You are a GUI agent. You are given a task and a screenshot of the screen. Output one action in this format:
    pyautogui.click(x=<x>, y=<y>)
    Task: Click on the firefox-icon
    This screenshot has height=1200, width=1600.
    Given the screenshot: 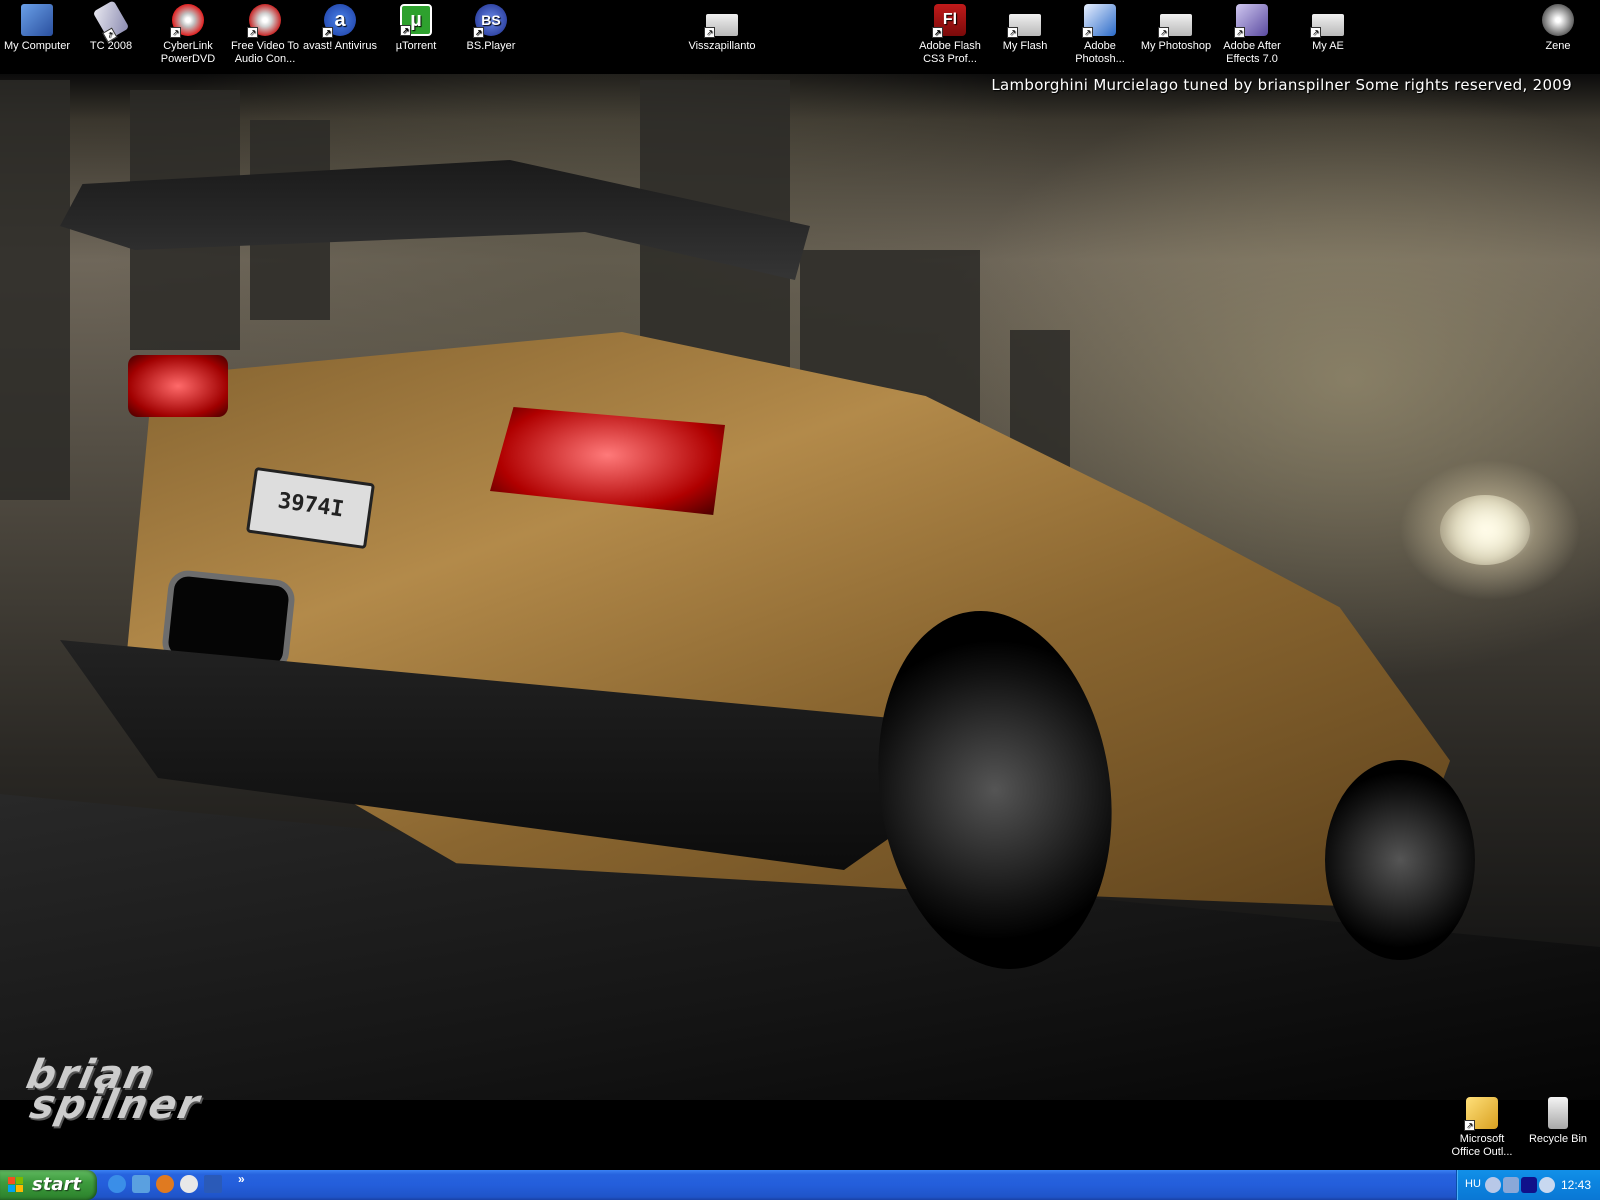 What is the action you would take?
    pyautogui.click(x=165, y=1184)
    